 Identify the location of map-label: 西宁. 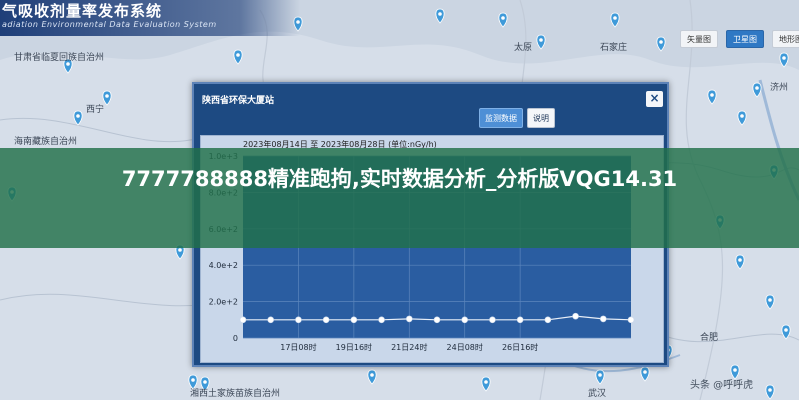
(95, 110).